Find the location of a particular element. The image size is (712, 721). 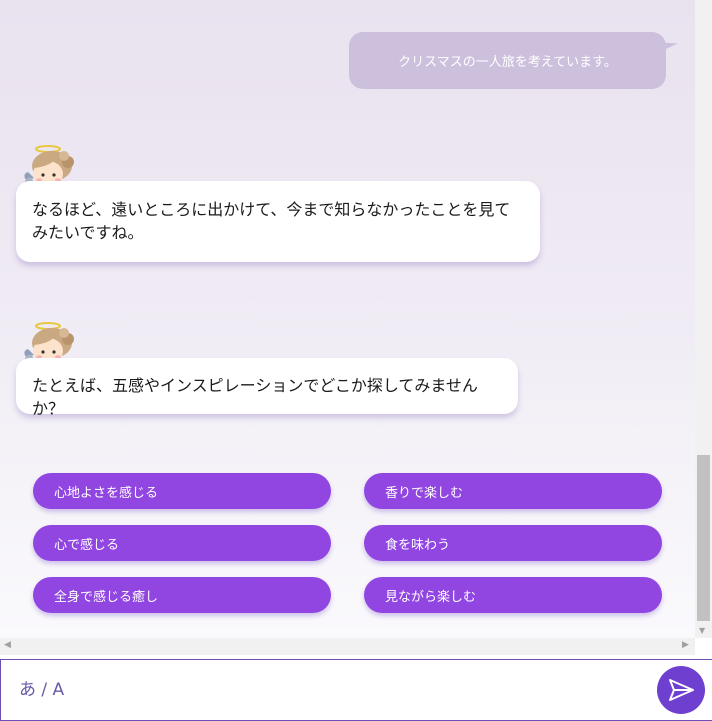

message-input is located at coordinates (322, 690).